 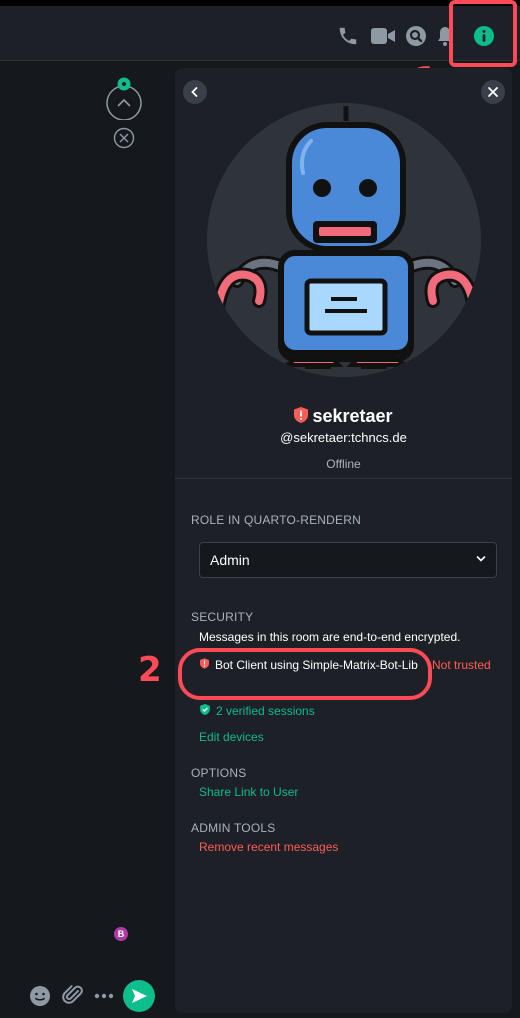 What do you see at coordinates (73, 995) in the screenshot?
I see `attachment-icon` at bounding box center [73, 995].